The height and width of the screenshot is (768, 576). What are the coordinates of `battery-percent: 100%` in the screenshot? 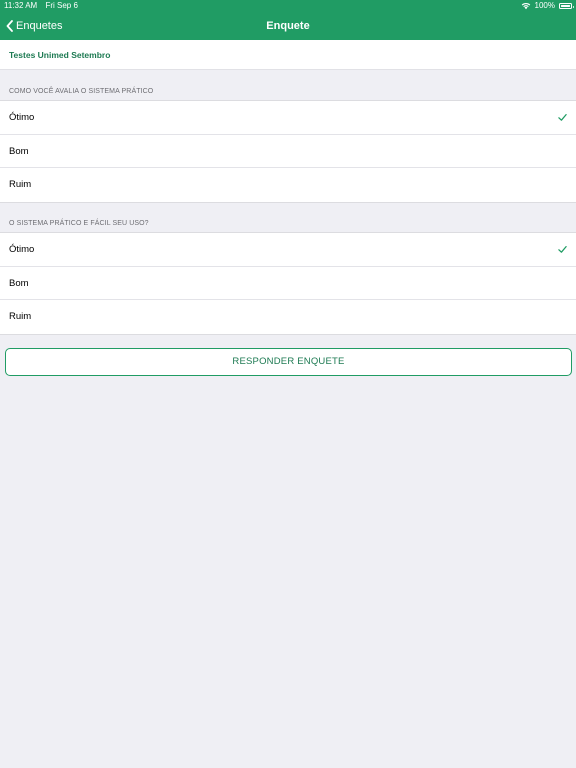 It's located at (544, 5).